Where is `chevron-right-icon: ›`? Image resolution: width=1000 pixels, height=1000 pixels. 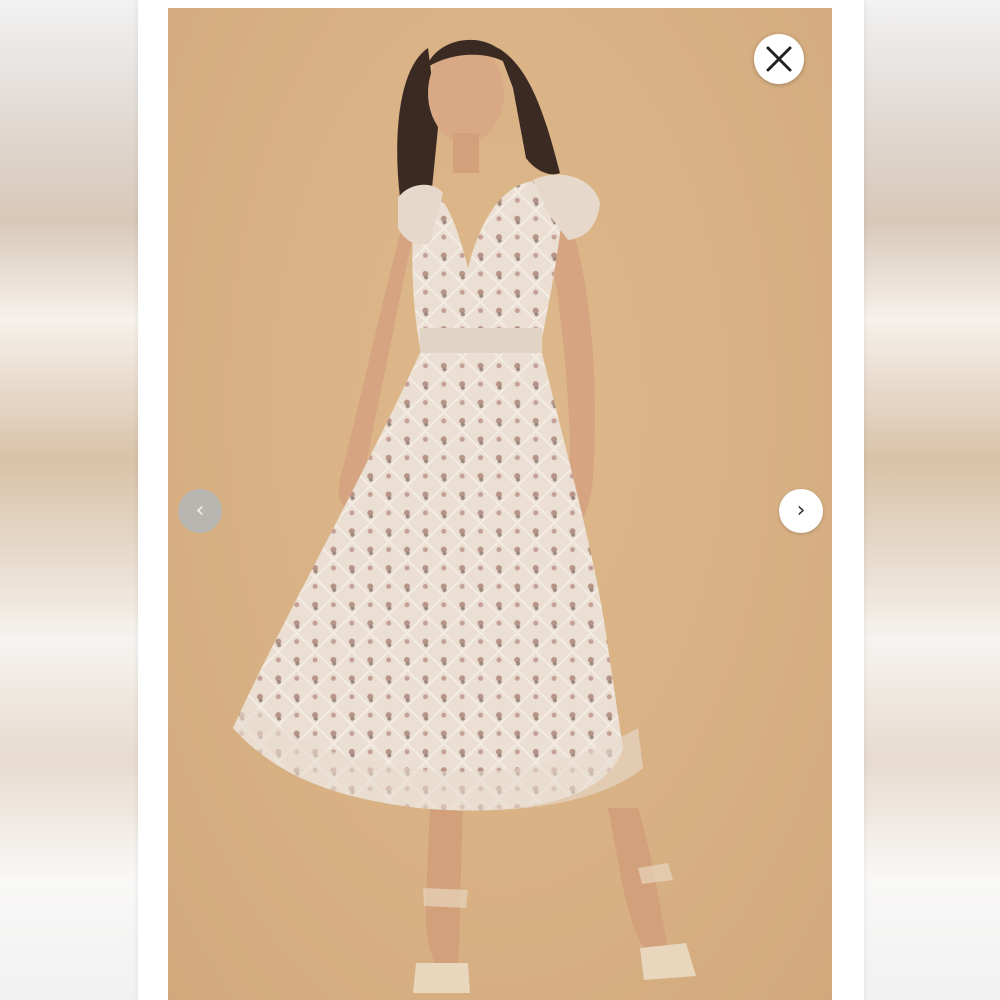
chevron-right-icon: › is located at coordinates (801, 510).